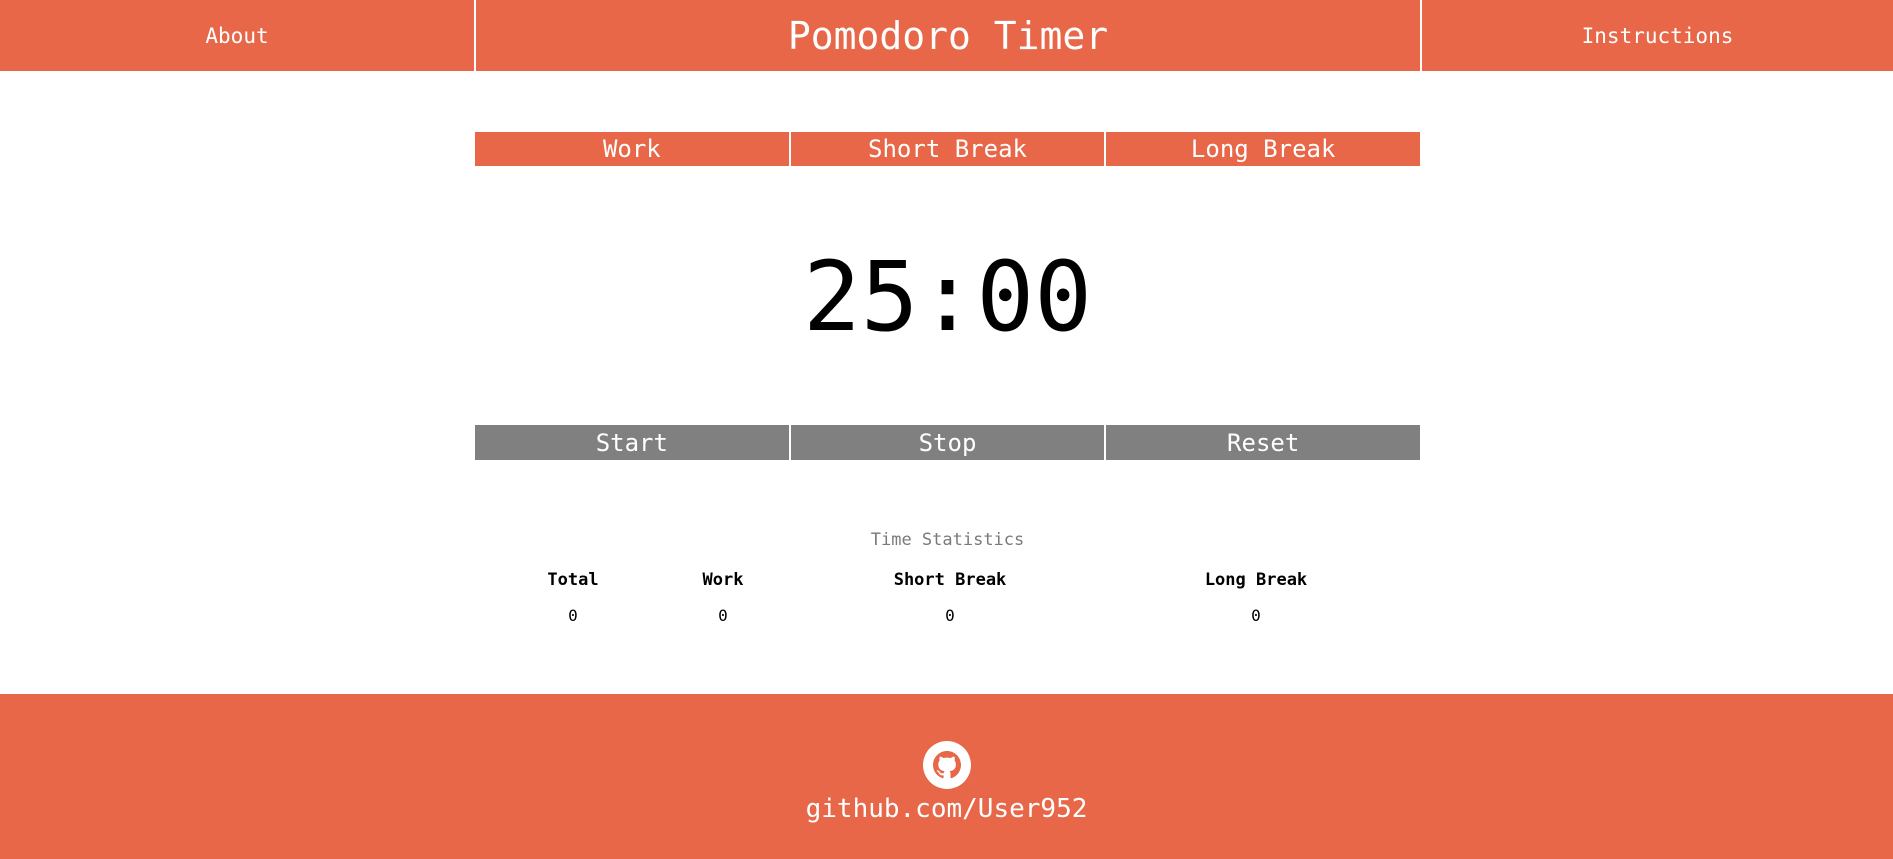 The width and height of the screenshot is (1893, 859). I want to click on instructions-label: Instructions, so click(1657, 35).